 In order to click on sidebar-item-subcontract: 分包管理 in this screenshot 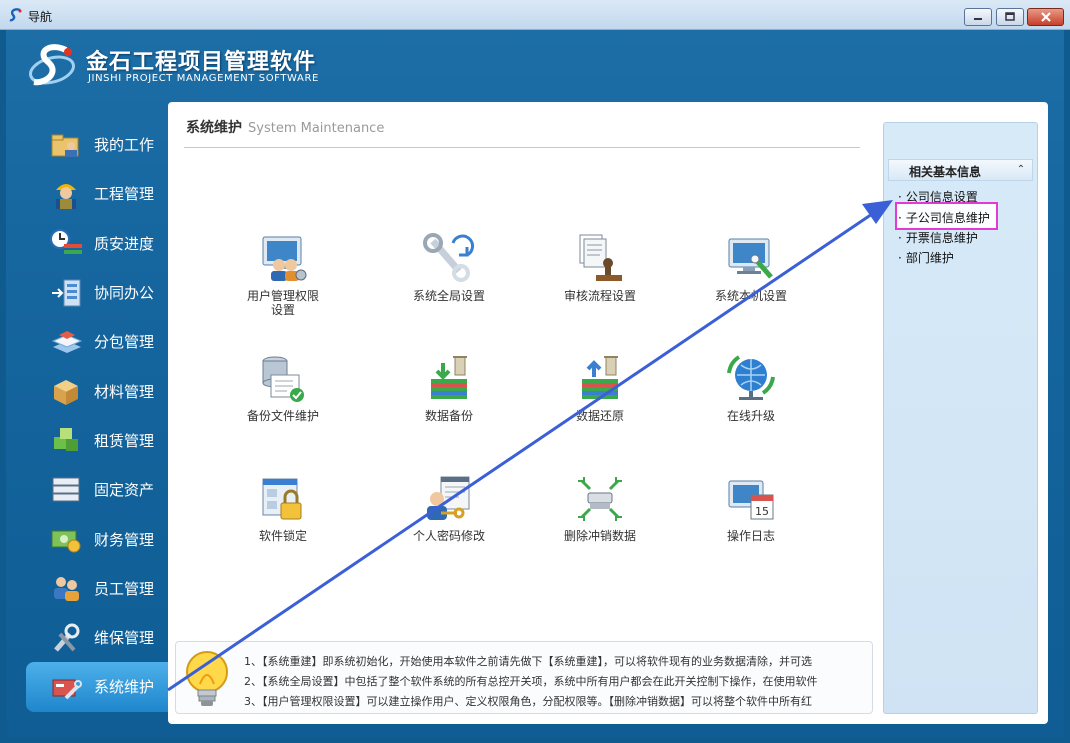, I will do `click(97, 341)`.